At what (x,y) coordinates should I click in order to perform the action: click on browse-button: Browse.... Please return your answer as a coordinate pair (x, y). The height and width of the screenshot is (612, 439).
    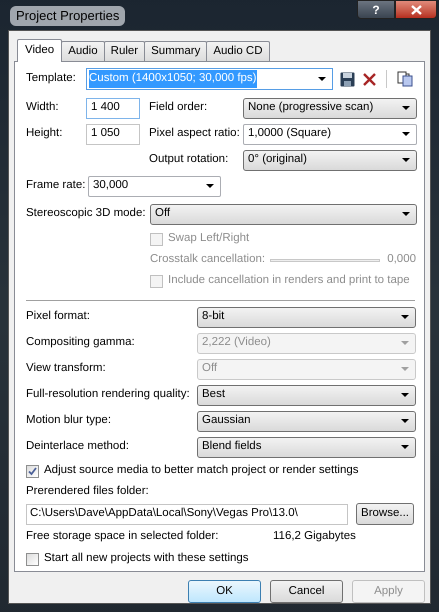
    Looking at the image, I should click on (385, 514).